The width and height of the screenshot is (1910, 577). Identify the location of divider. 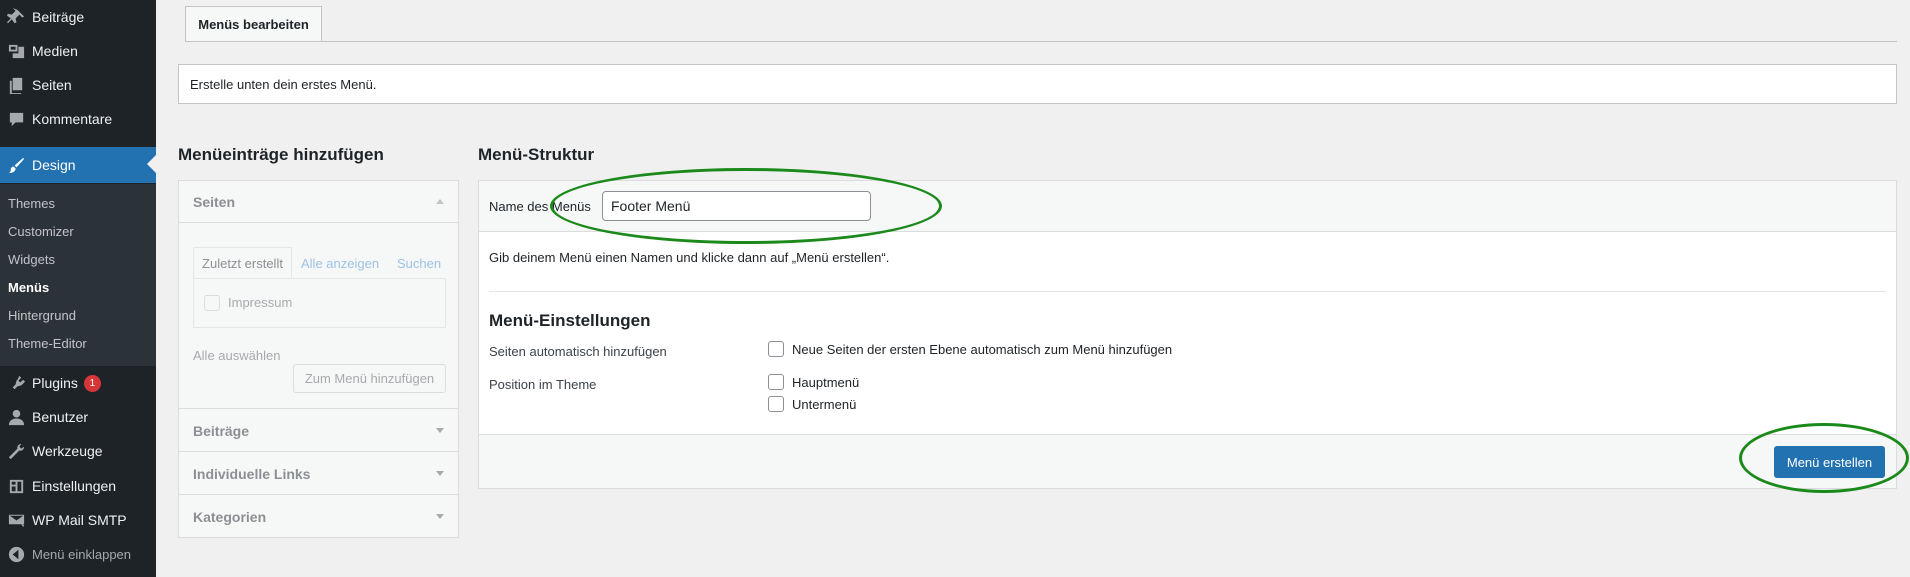
(1187, 291).